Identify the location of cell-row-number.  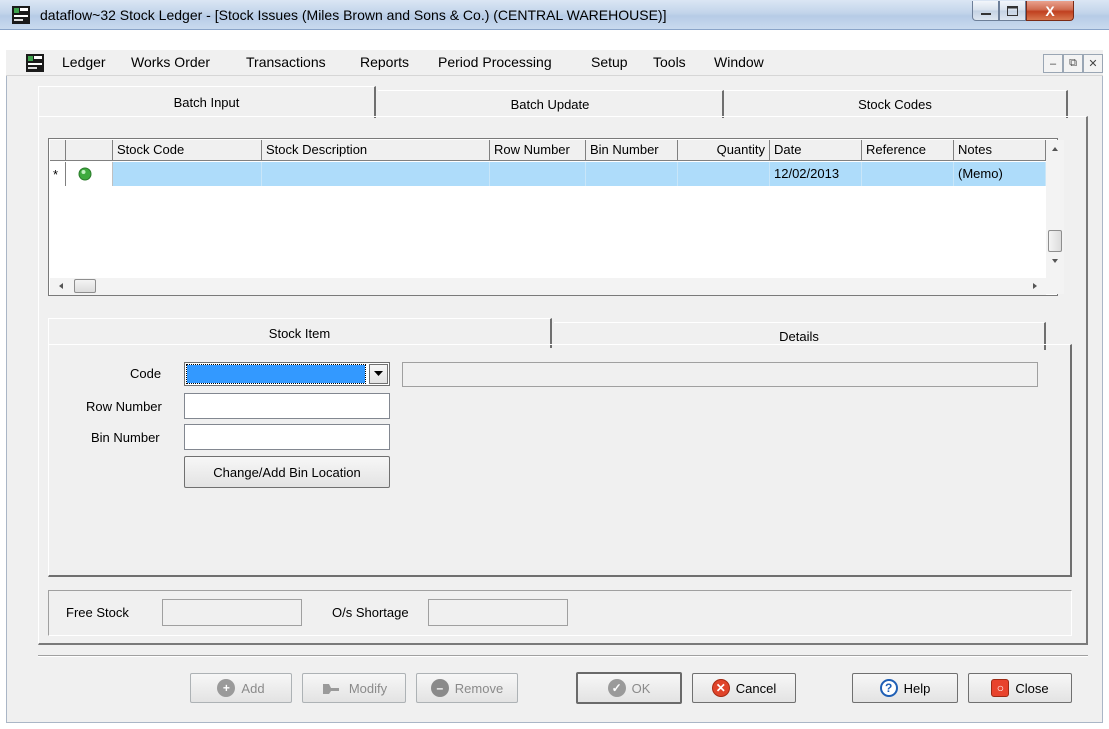
(538, 174).